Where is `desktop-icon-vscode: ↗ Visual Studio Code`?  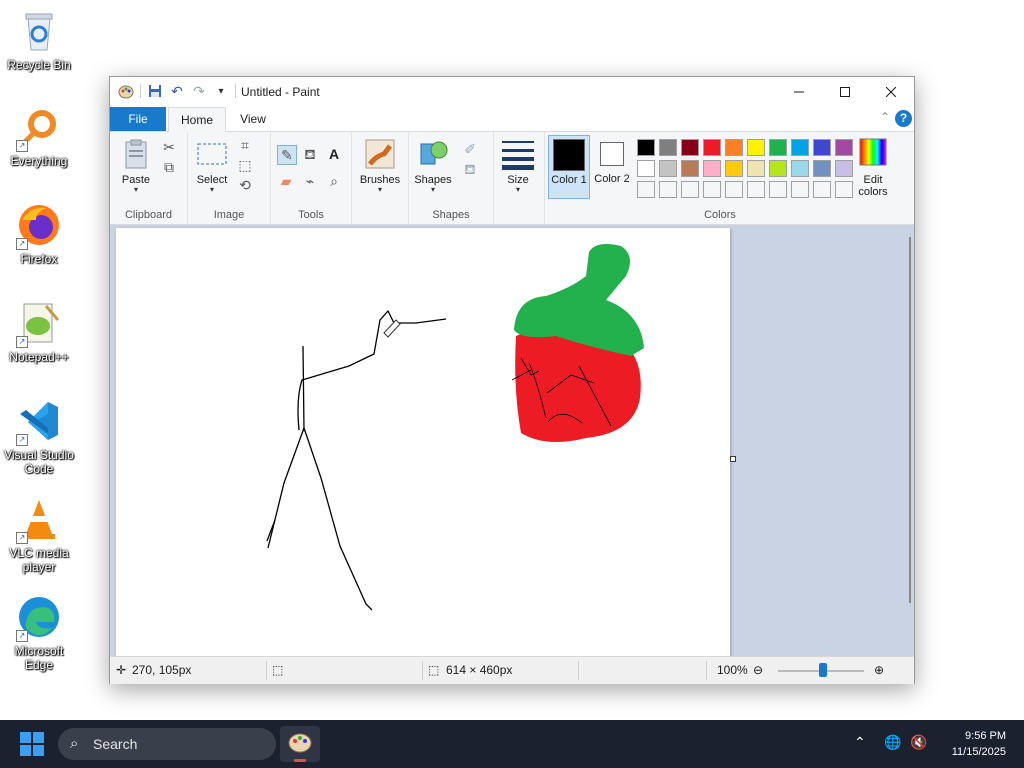 desktop-icon-vscode: ↗ Visual Studio Code is located at coordinates (39, 437).